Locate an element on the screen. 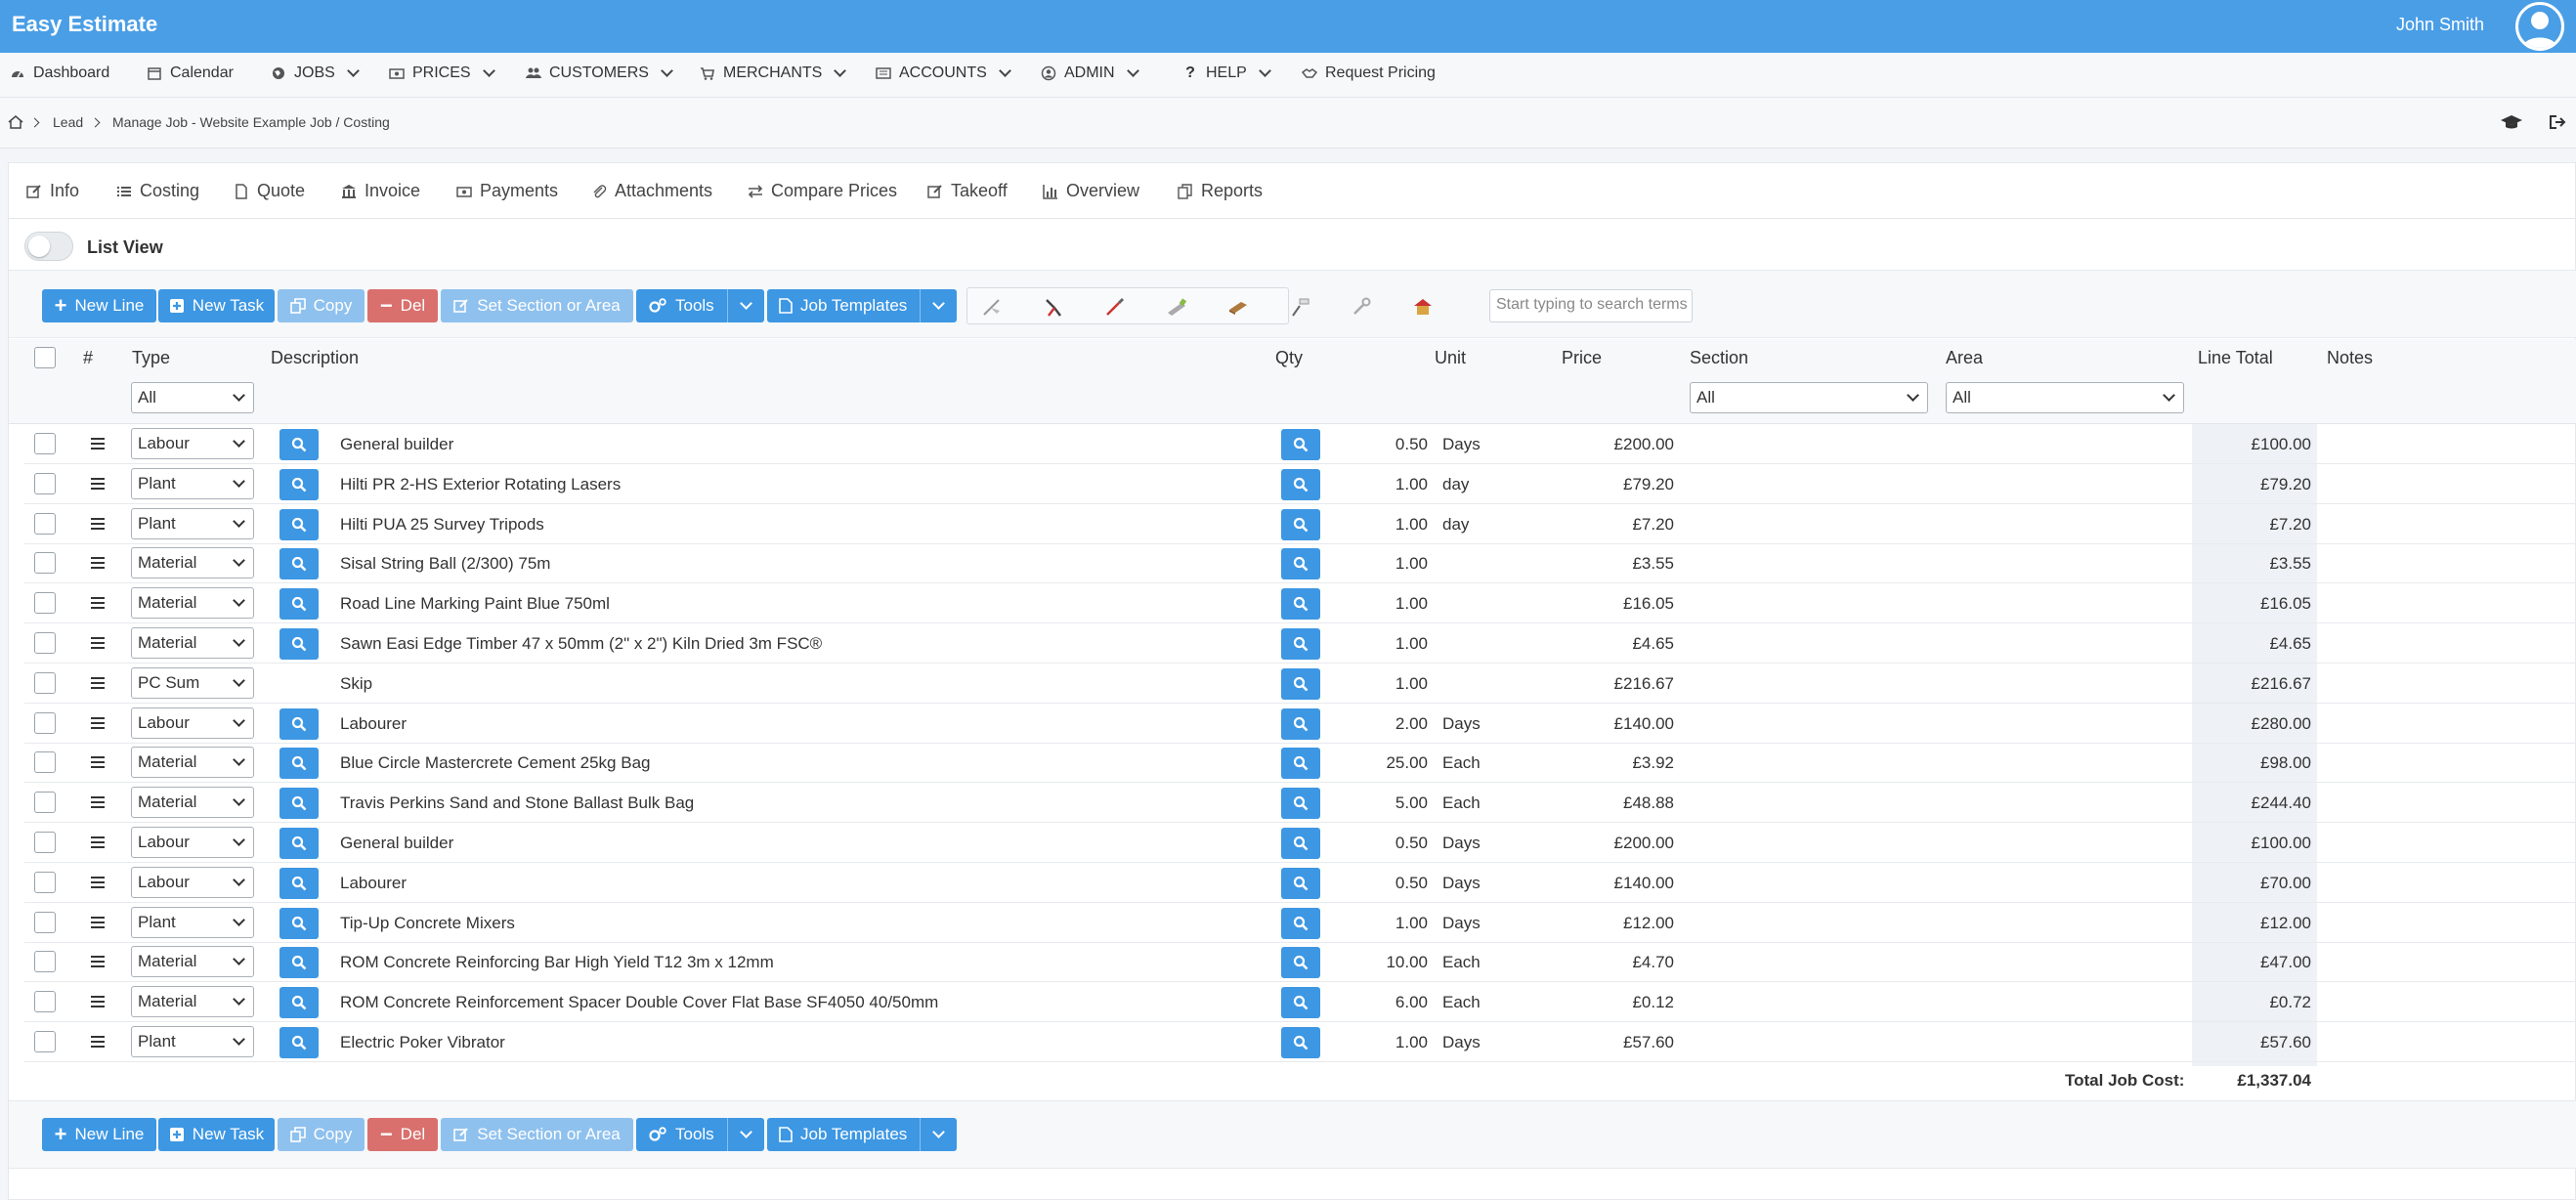  area-filter: All is located at coordinates (2065, 398).